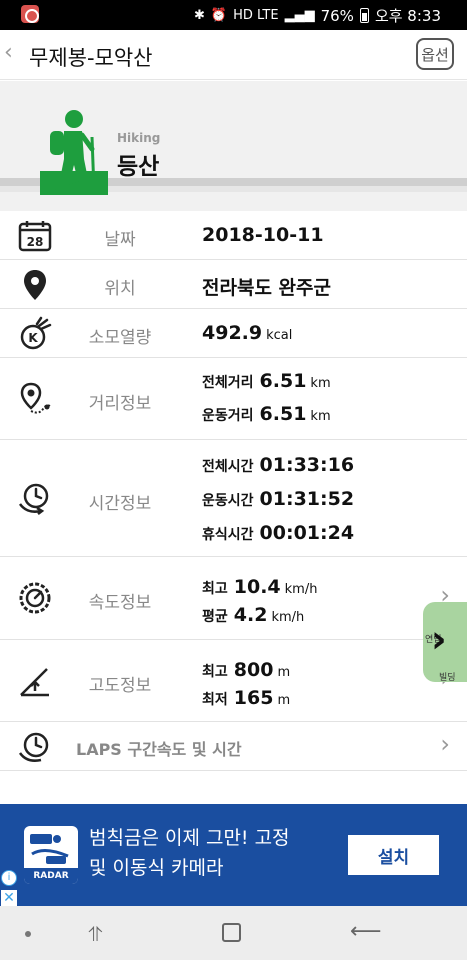  I want to click on ad-close-icon: ✕, so click(9, 898).